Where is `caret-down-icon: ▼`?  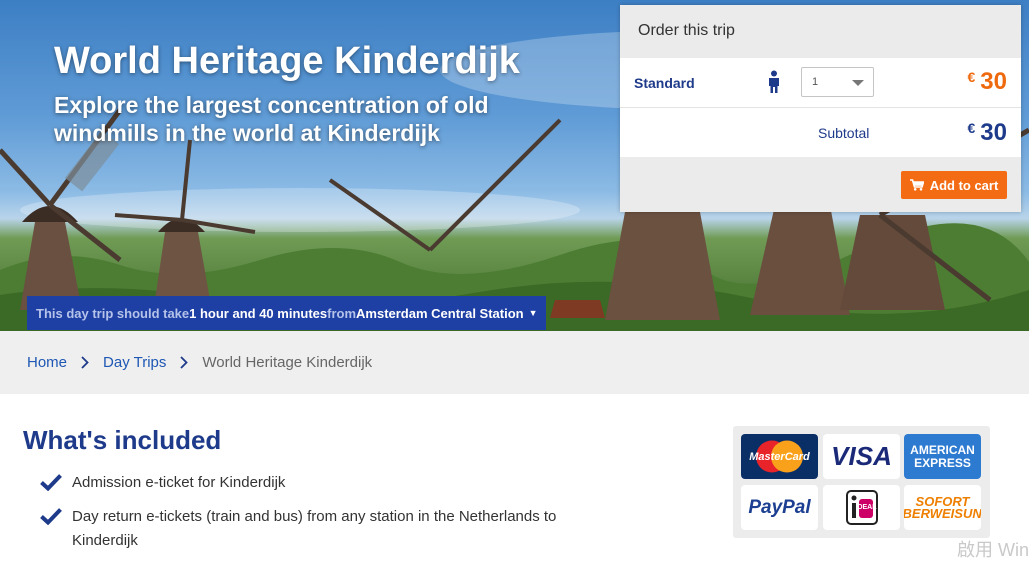 caret-down-icon: ▼ is located at coordinates (533, 313).